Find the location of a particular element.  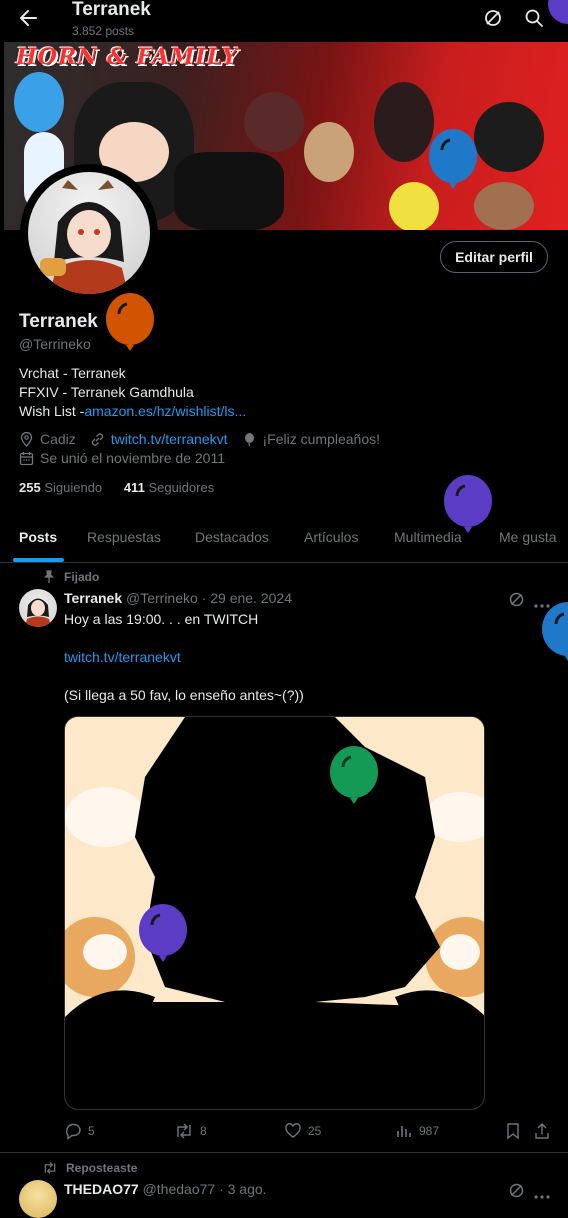

bookmark-button is located at coordinates (516, 1131).